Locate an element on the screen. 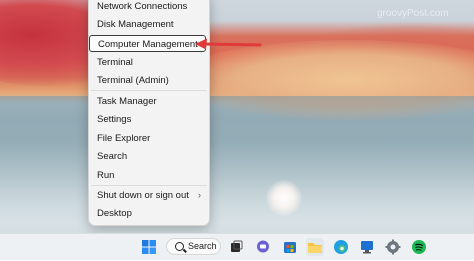  menu-item-task-manager: Task Manager is located at coordinates (149, 101).